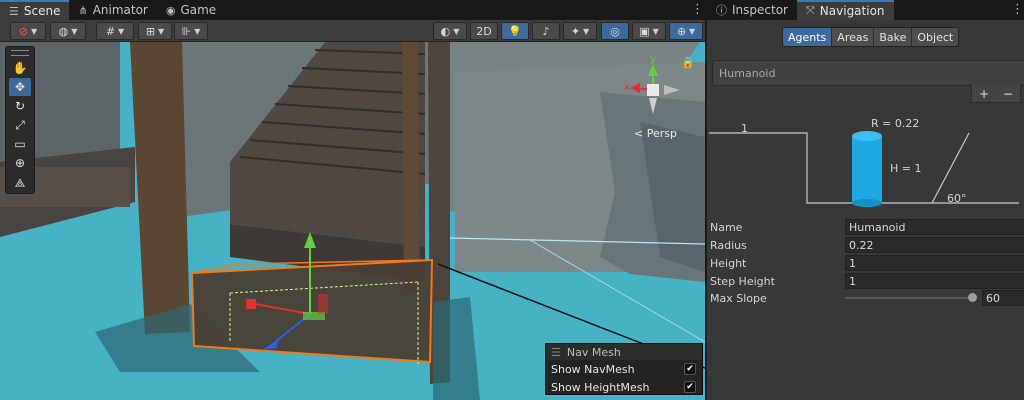 The height and width of the screenshot is (400, 1024). What do you see at coordinates (445, 31) in the screenshot?
I see `sphere-icon: ◐` at bounding box center [445, 31].